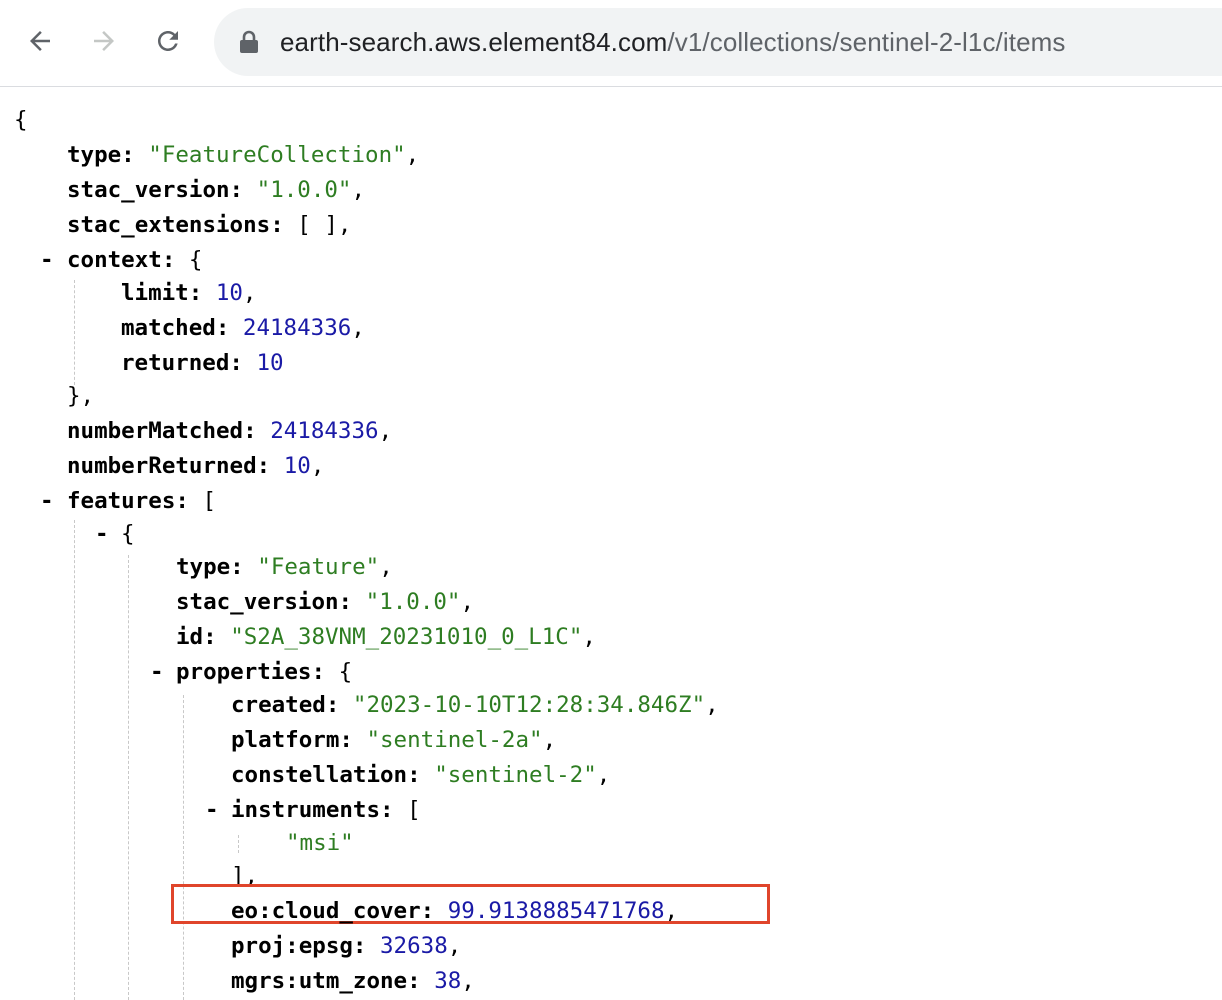 This screenshot has width=1222, height=1000. What do you see at coordinates (324, 225) in the screenshot?
I see `json-array: [ ],` at bounding box center [324, 225].